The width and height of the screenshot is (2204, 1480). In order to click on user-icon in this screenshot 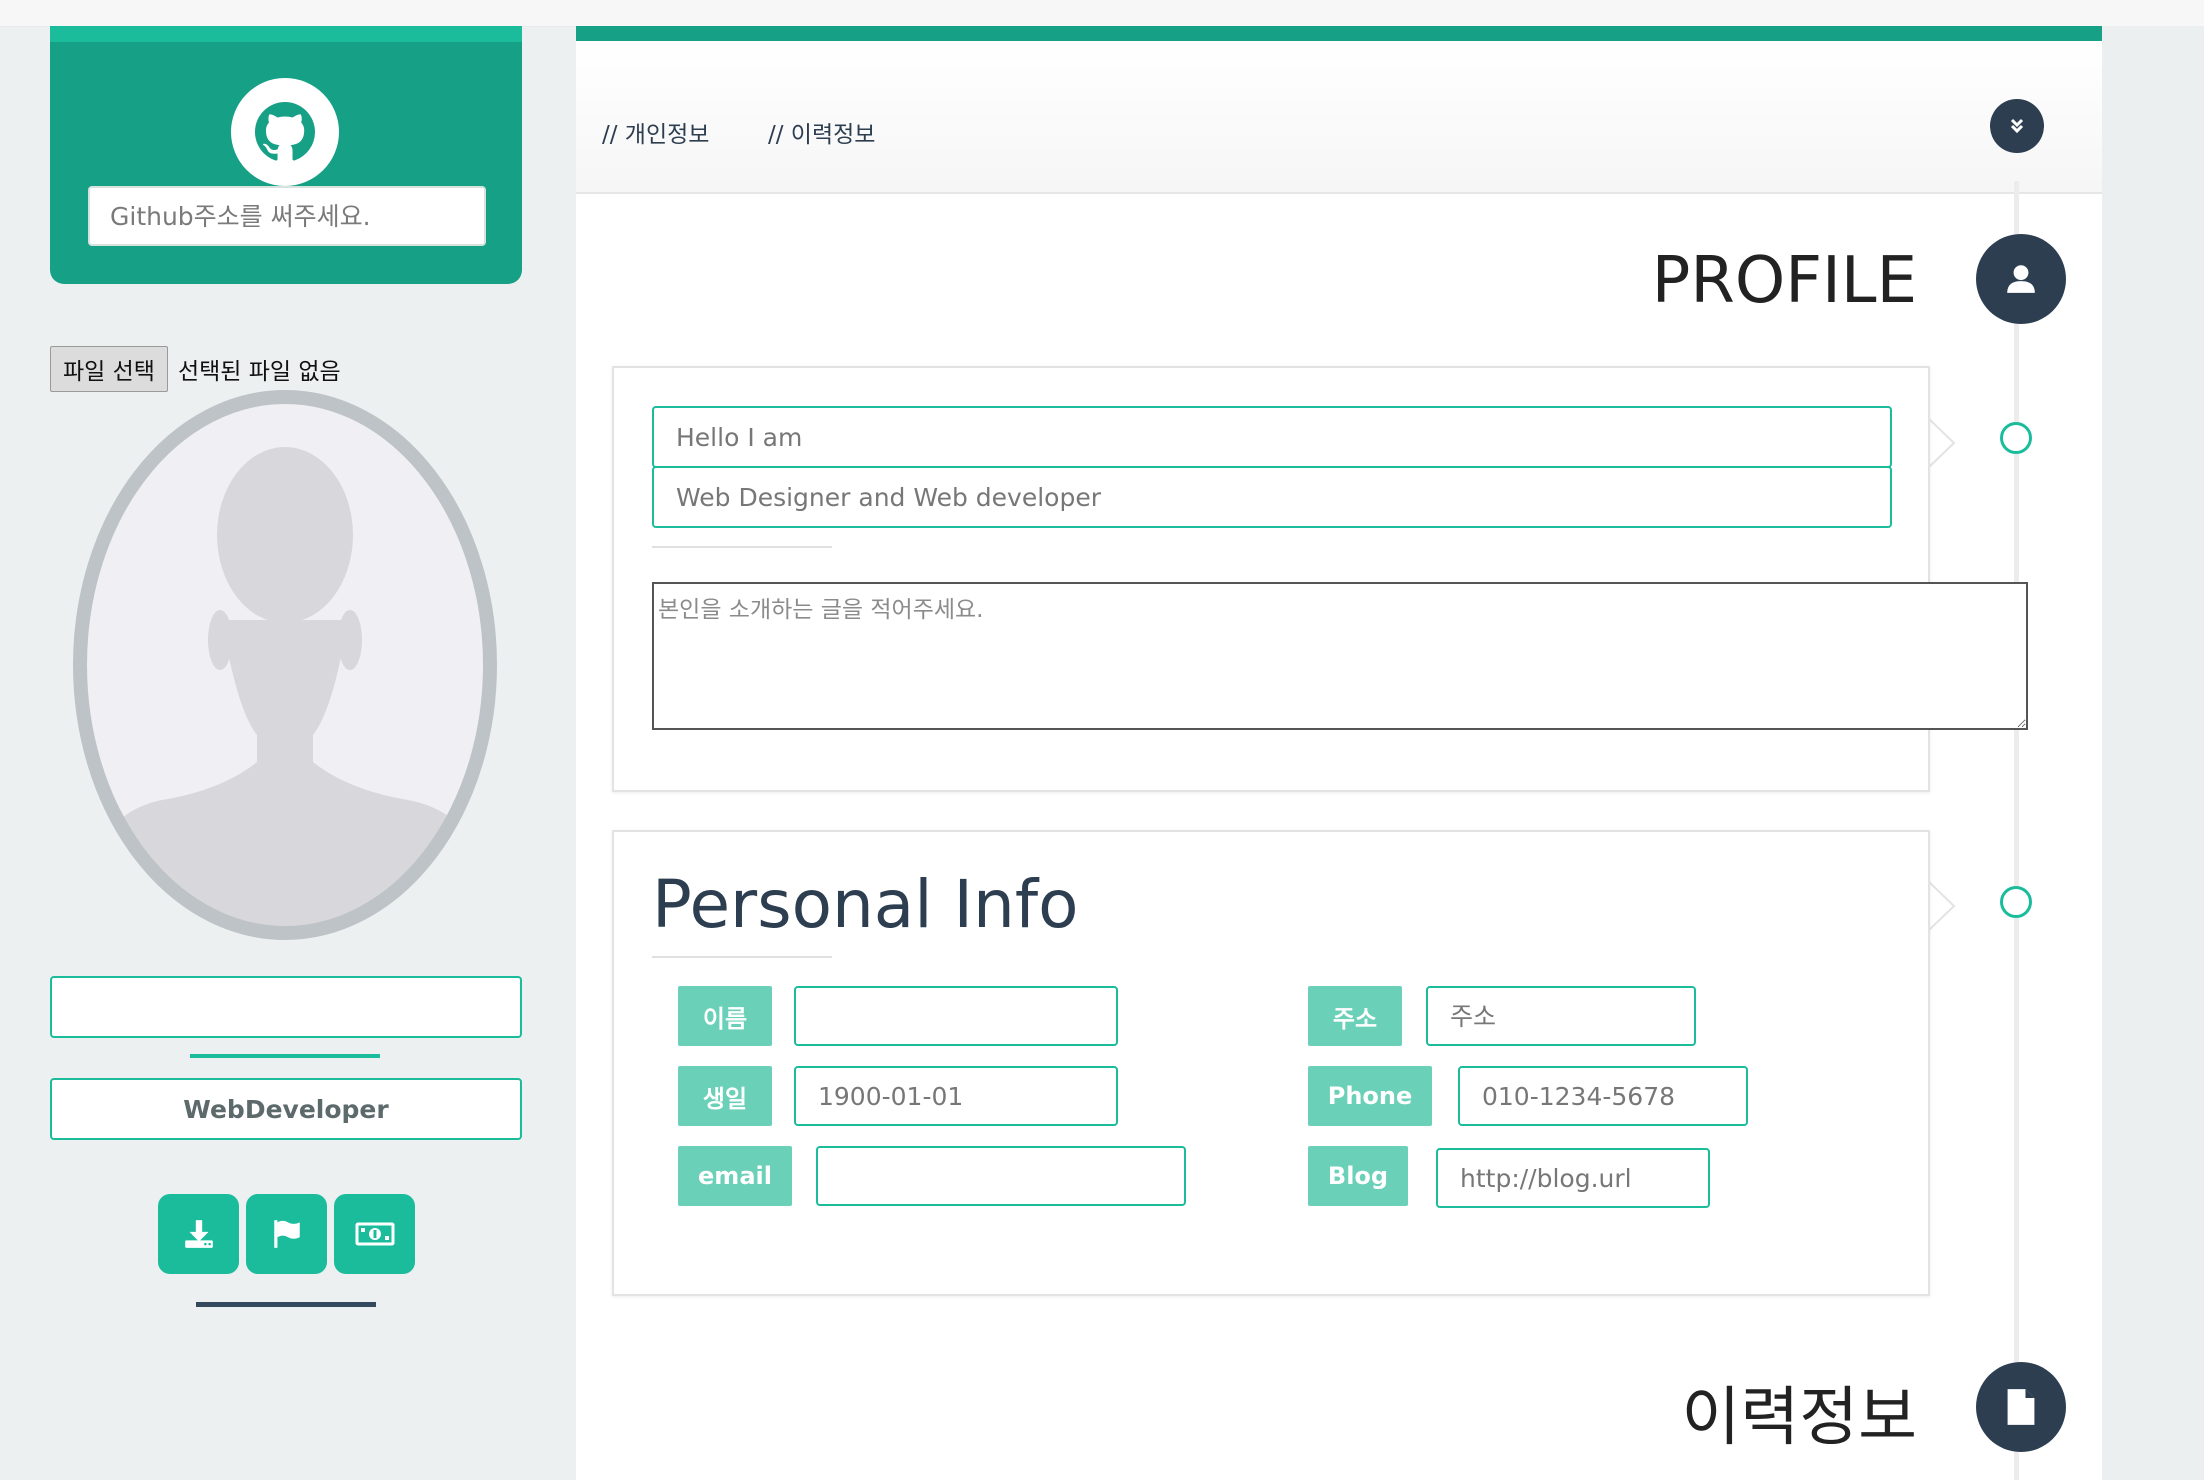, I will do `click(2021, 279)`.